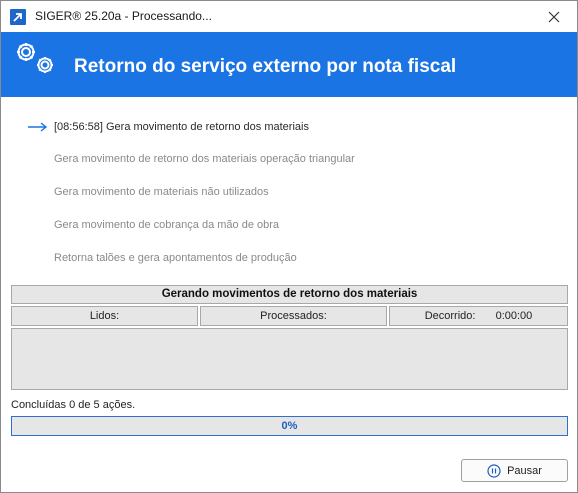 Image resolution: width=578 pixels, height=493 pixels. I want to click on pause-label: Pausar, so click(524, 470).